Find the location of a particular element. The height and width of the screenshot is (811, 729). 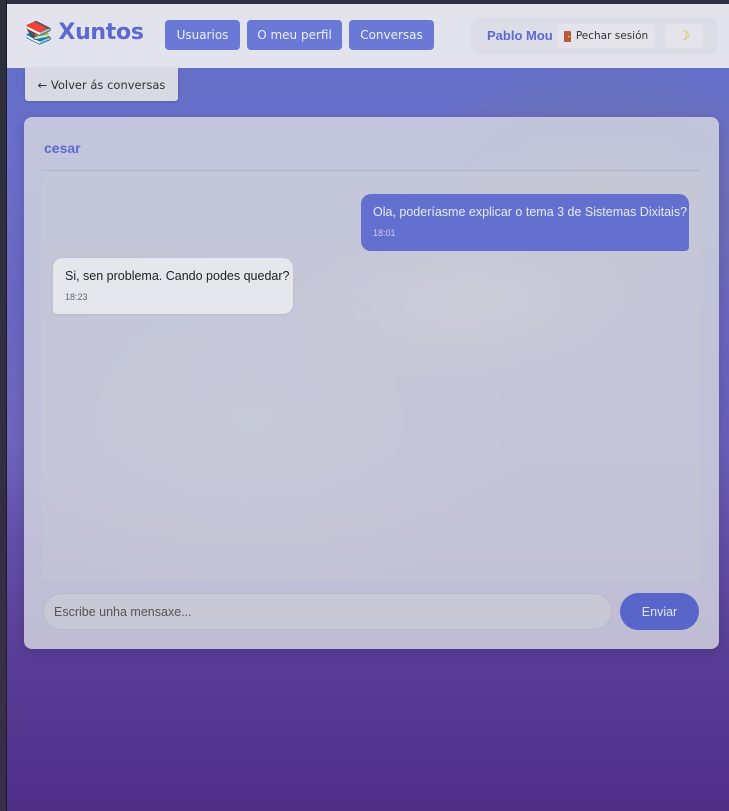

back-to-conversations-button: ← Volver ás conversas is located at coordinates (101, 84).